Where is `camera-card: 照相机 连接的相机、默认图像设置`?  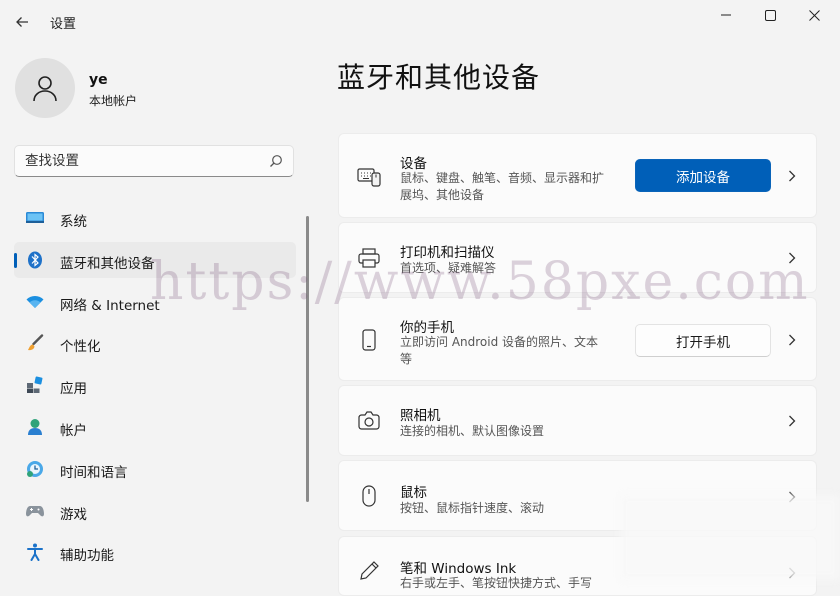
camera-card: 照相机 连接的相机、默认图像设置 is located at coordinates (577, 420).